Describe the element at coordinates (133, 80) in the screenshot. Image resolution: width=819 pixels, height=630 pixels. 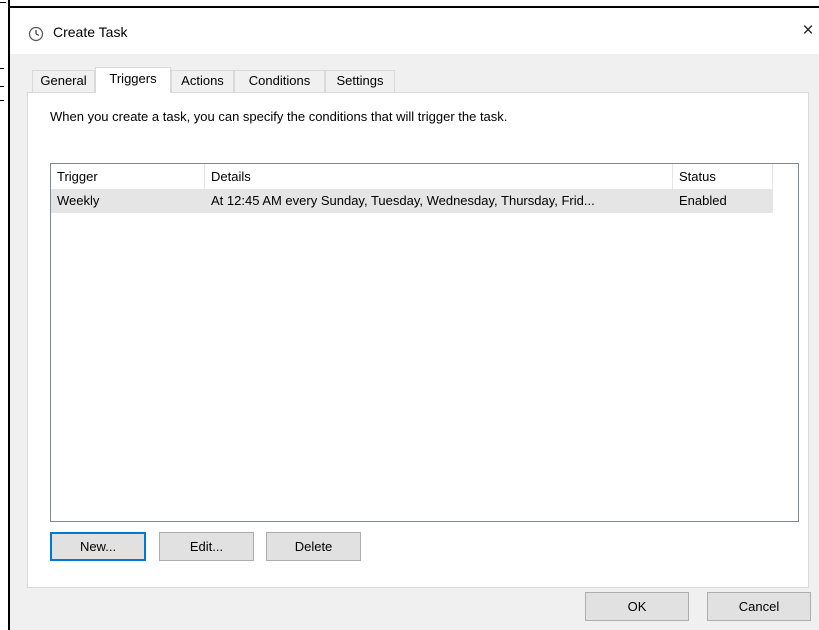
I see `tab-triggers: Triggers` at that location.